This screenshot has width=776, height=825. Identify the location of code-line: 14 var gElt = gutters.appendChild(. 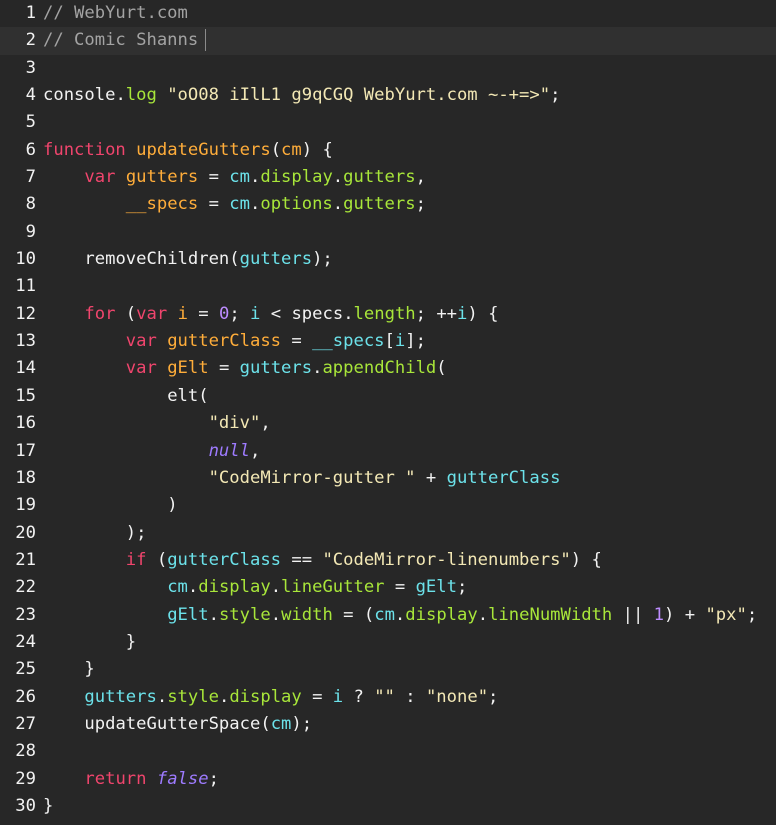
(388, 368).